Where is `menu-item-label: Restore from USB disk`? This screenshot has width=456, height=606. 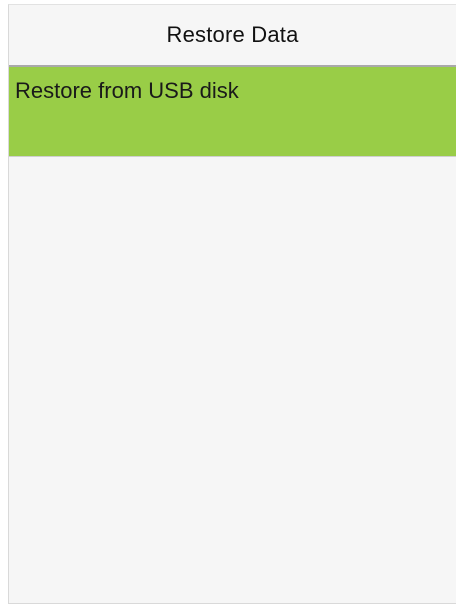 menu-item-label: Restore from USB disk is located at coordinates (127, 90).